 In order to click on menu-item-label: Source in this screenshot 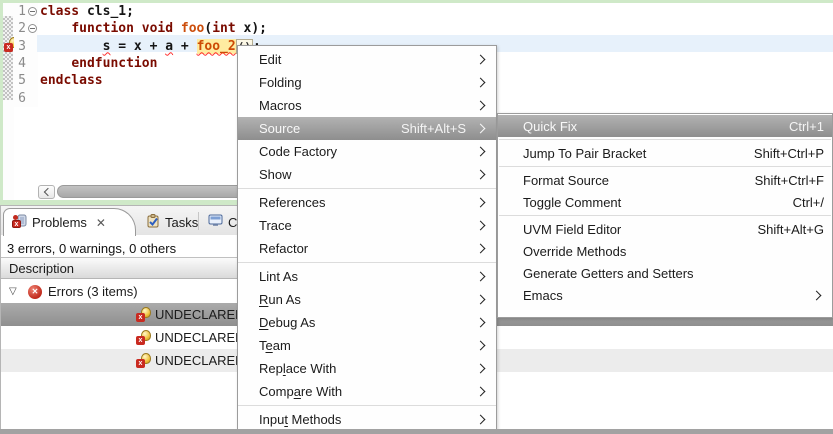, I will do `click(280, 128)`.